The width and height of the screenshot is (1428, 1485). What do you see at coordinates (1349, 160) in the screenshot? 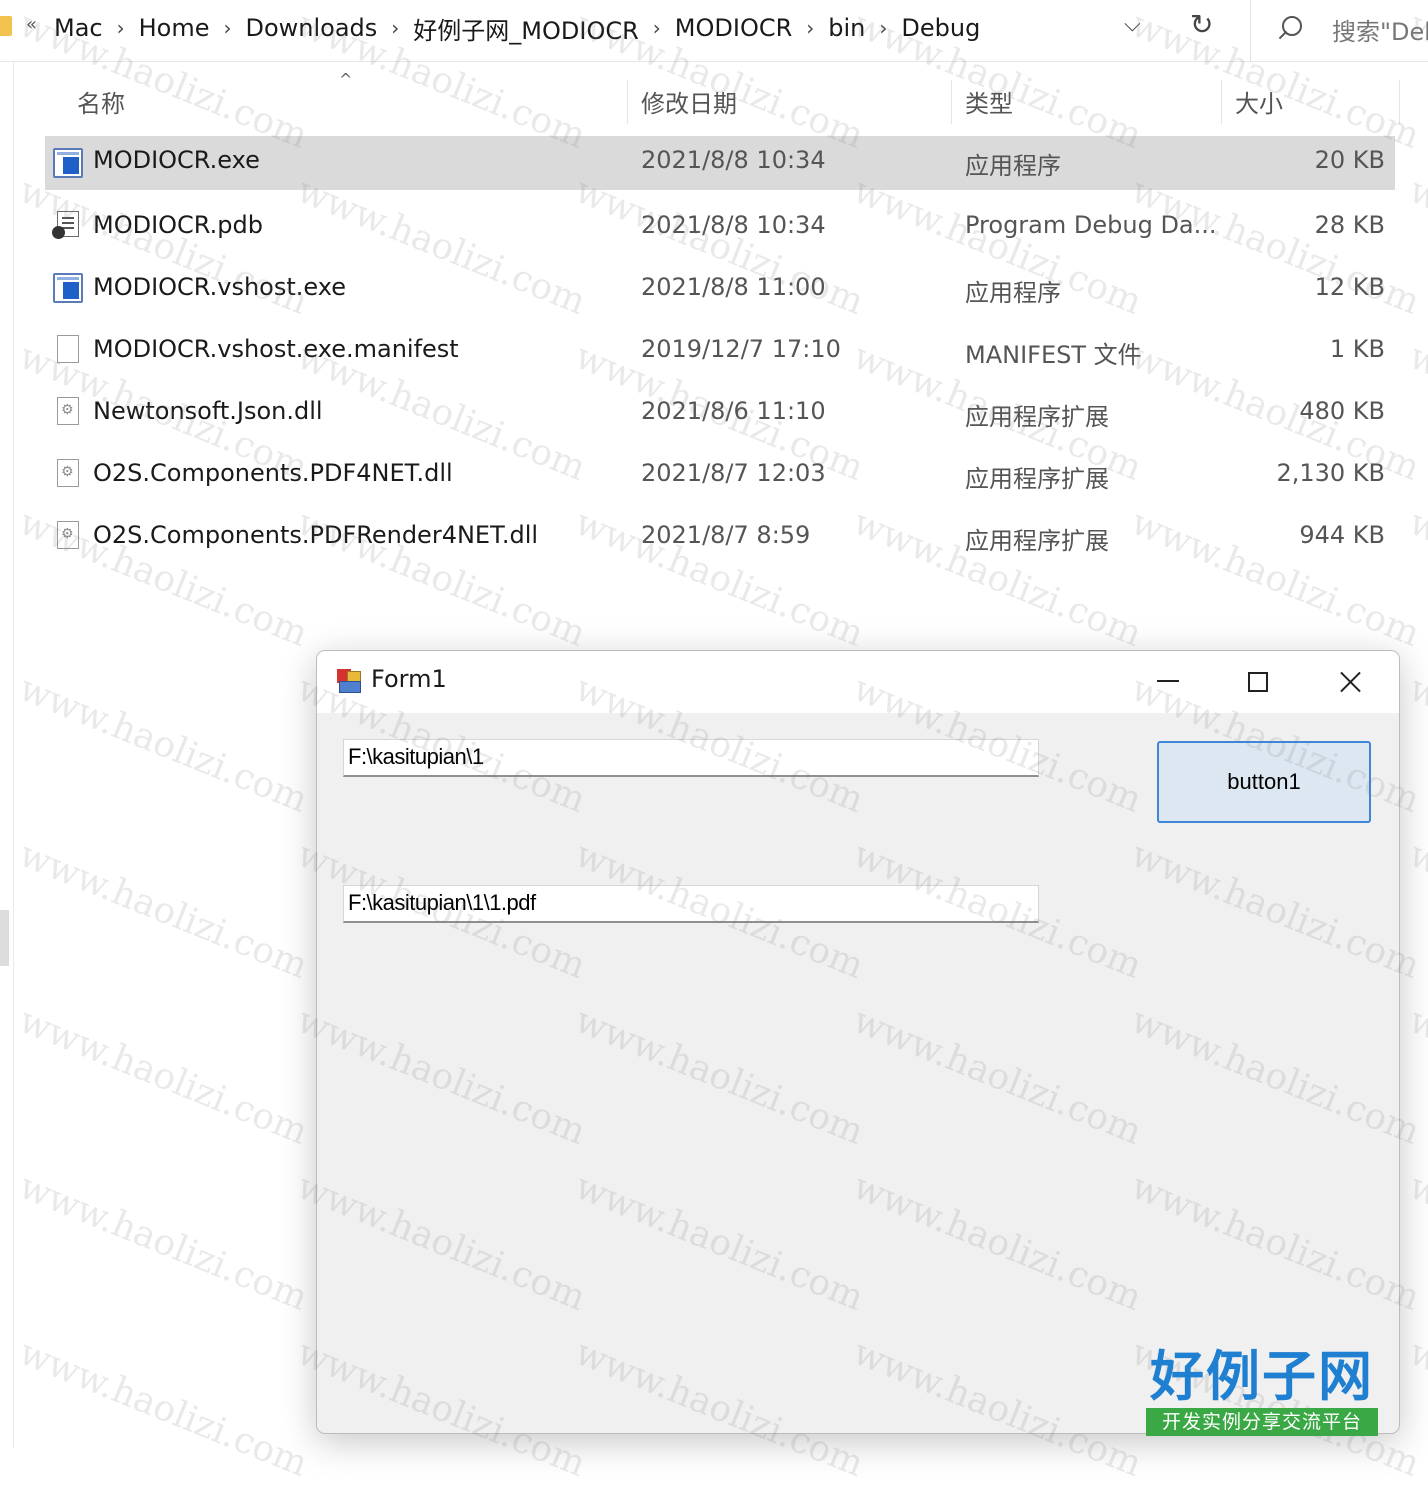
I see `file-size: 20 KB` at bounding box center [1349, 160].